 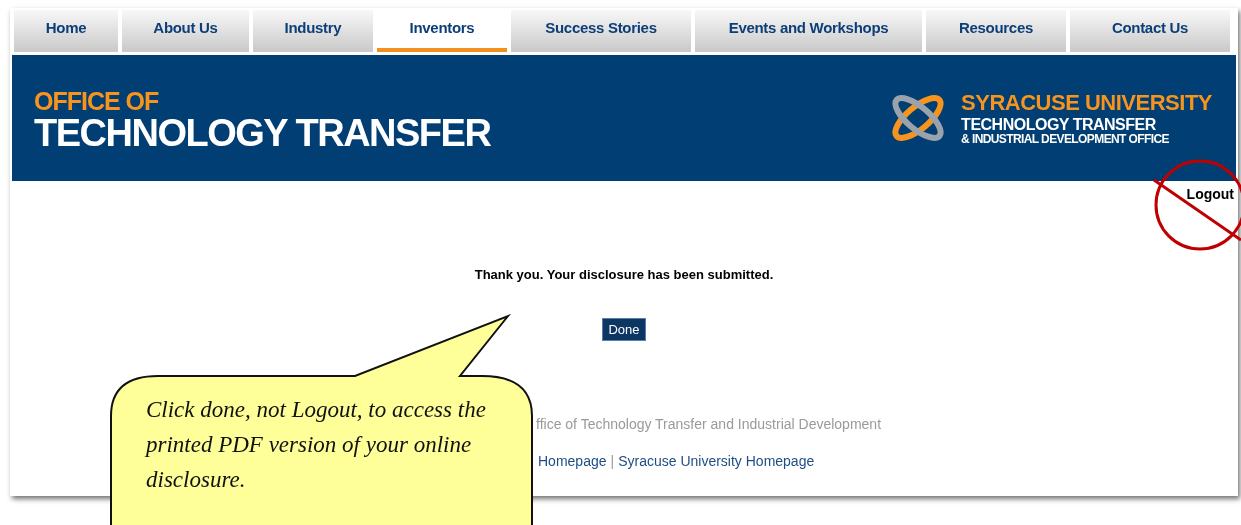 What do you see at coordinates (716, 461) in the screenshot?
I see `footer-link: Syracuse University Homepage` at bounding box center [716, 461].